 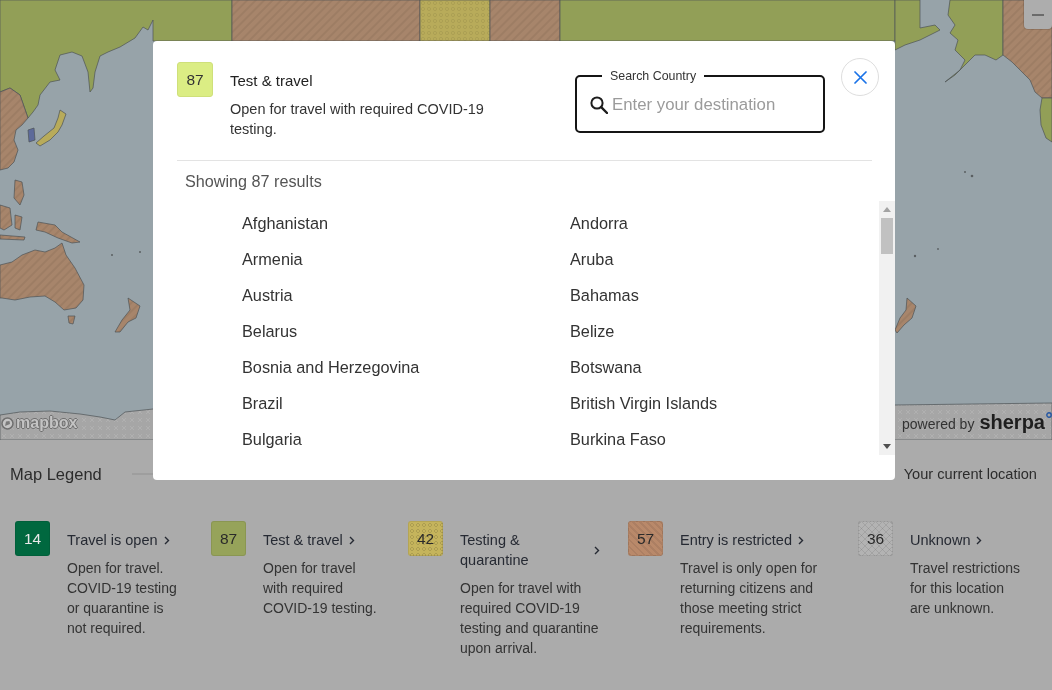 I want to click on zoom-out-button, so click(x=1038, y=14).